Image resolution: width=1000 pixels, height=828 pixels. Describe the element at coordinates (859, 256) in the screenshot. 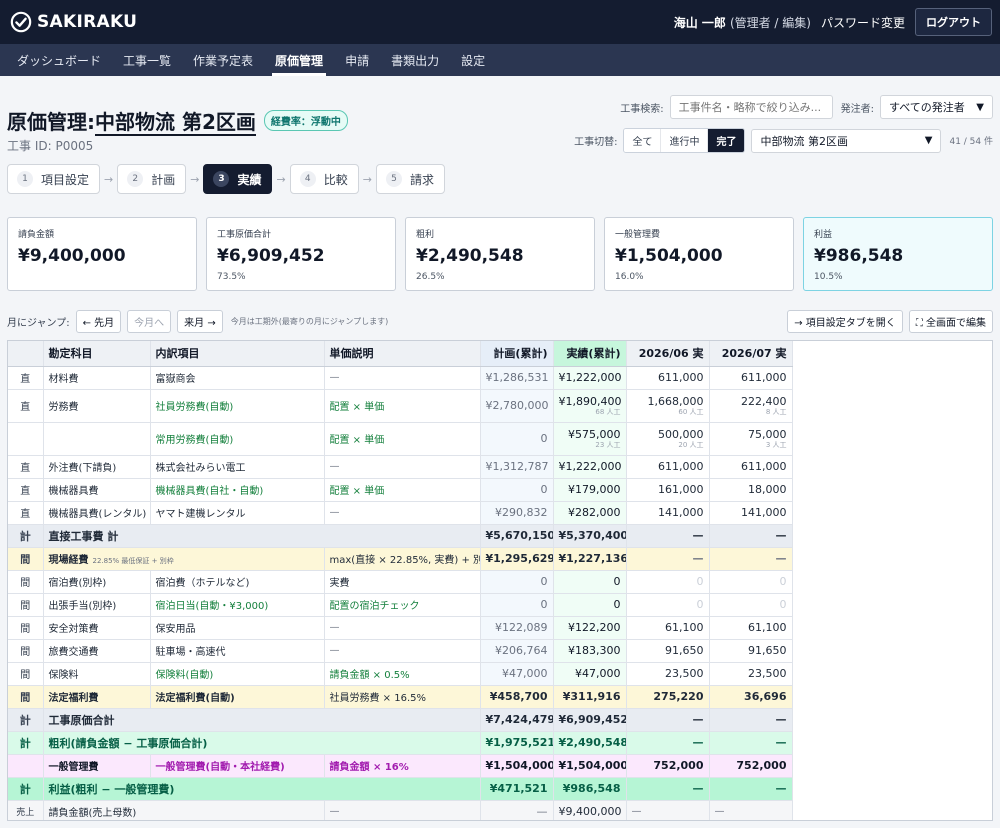

I see `card-value: ¥986,548` at that location.